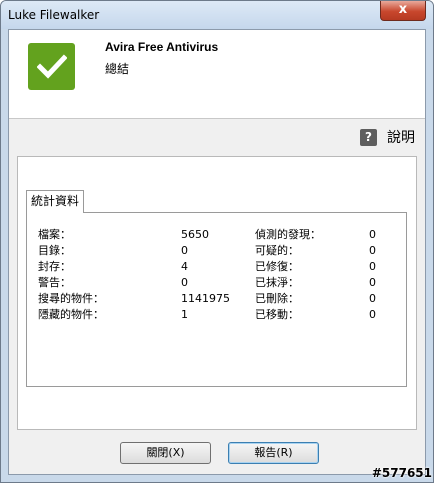  What do you see at coordinates (54, 250) in the screenshot?
I see `stat-label: 目錄：` at bounding box center [54, 250].